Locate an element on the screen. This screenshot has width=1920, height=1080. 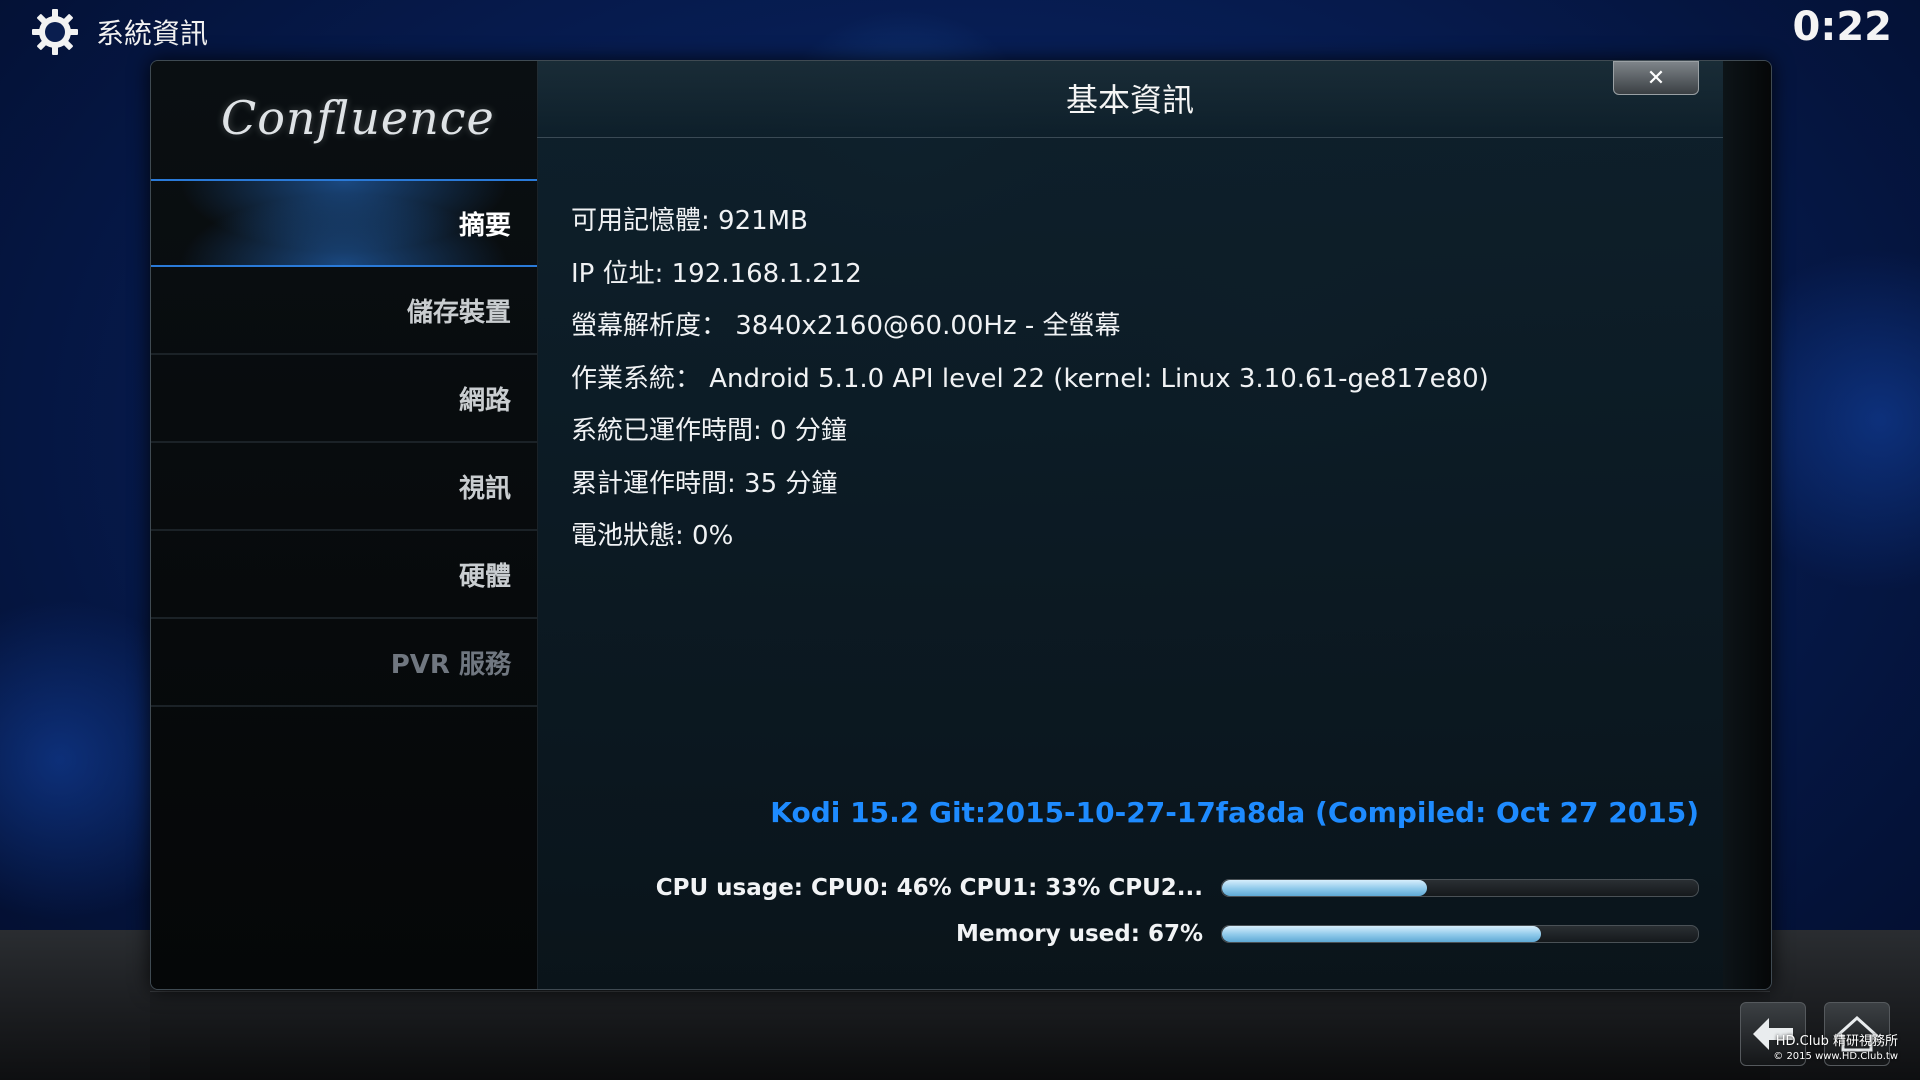
watermark: HD.Club 精研視務所 © 2015 www.HD.Club.tw is located at coordinates (1835, 1049).